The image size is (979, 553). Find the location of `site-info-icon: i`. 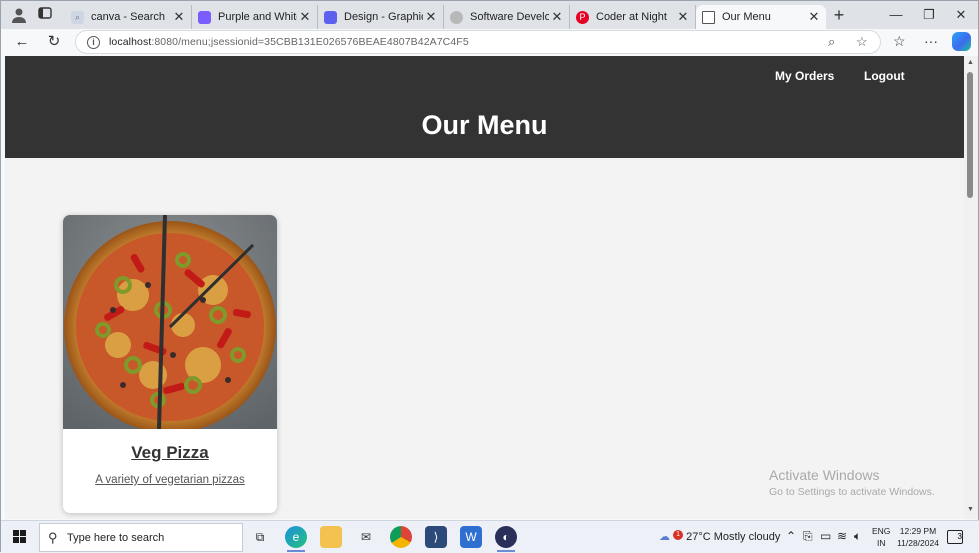

site-info-icon: i is located at coordinates (93, 42).